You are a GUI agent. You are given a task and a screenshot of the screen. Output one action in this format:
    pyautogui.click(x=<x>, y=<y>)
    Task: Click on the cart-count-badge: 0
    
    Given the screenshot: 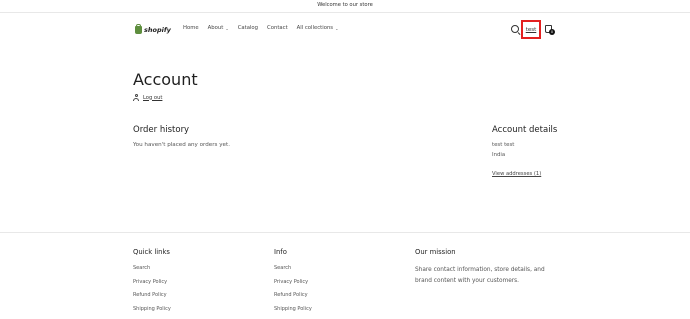 What is the action you would take?
    pyautogui.click(x=552, y=32)
    